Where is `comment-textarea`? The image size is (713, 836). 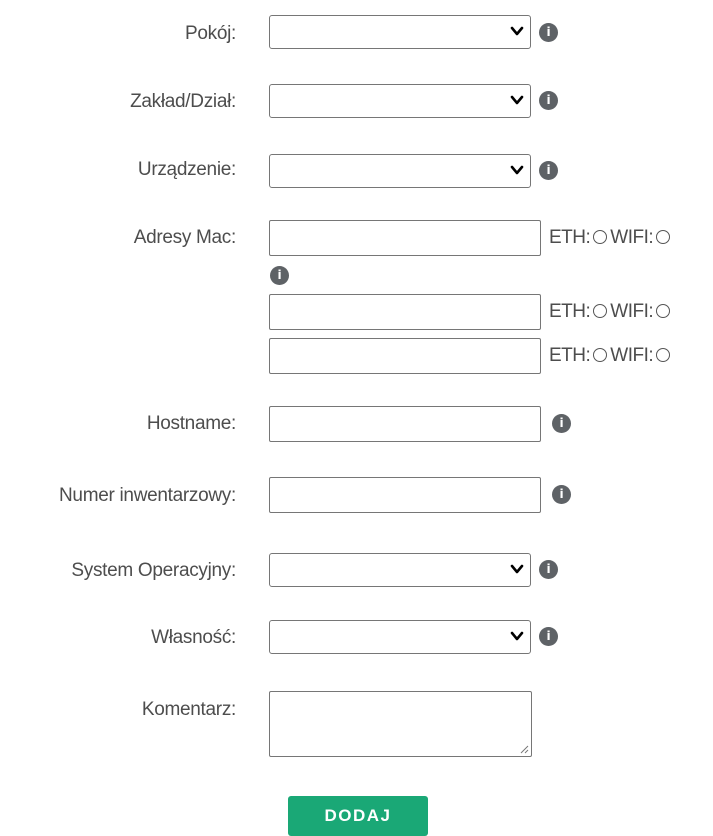
comment-textarea is located at coordinates (400, 724).